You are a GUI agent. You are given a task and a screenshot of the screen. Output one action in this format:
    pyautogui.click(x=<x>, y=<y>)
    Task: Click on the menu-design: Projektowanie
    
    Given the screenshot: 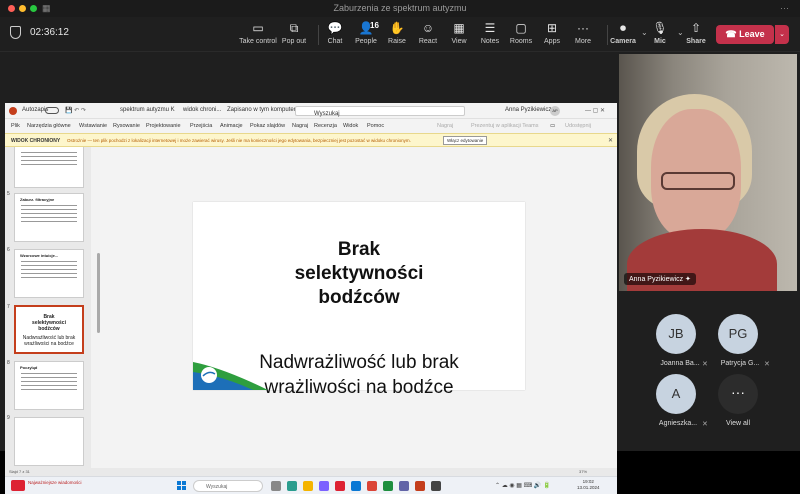 What is the action you would take?
    pyautogui.click(x=163, y=126)
    